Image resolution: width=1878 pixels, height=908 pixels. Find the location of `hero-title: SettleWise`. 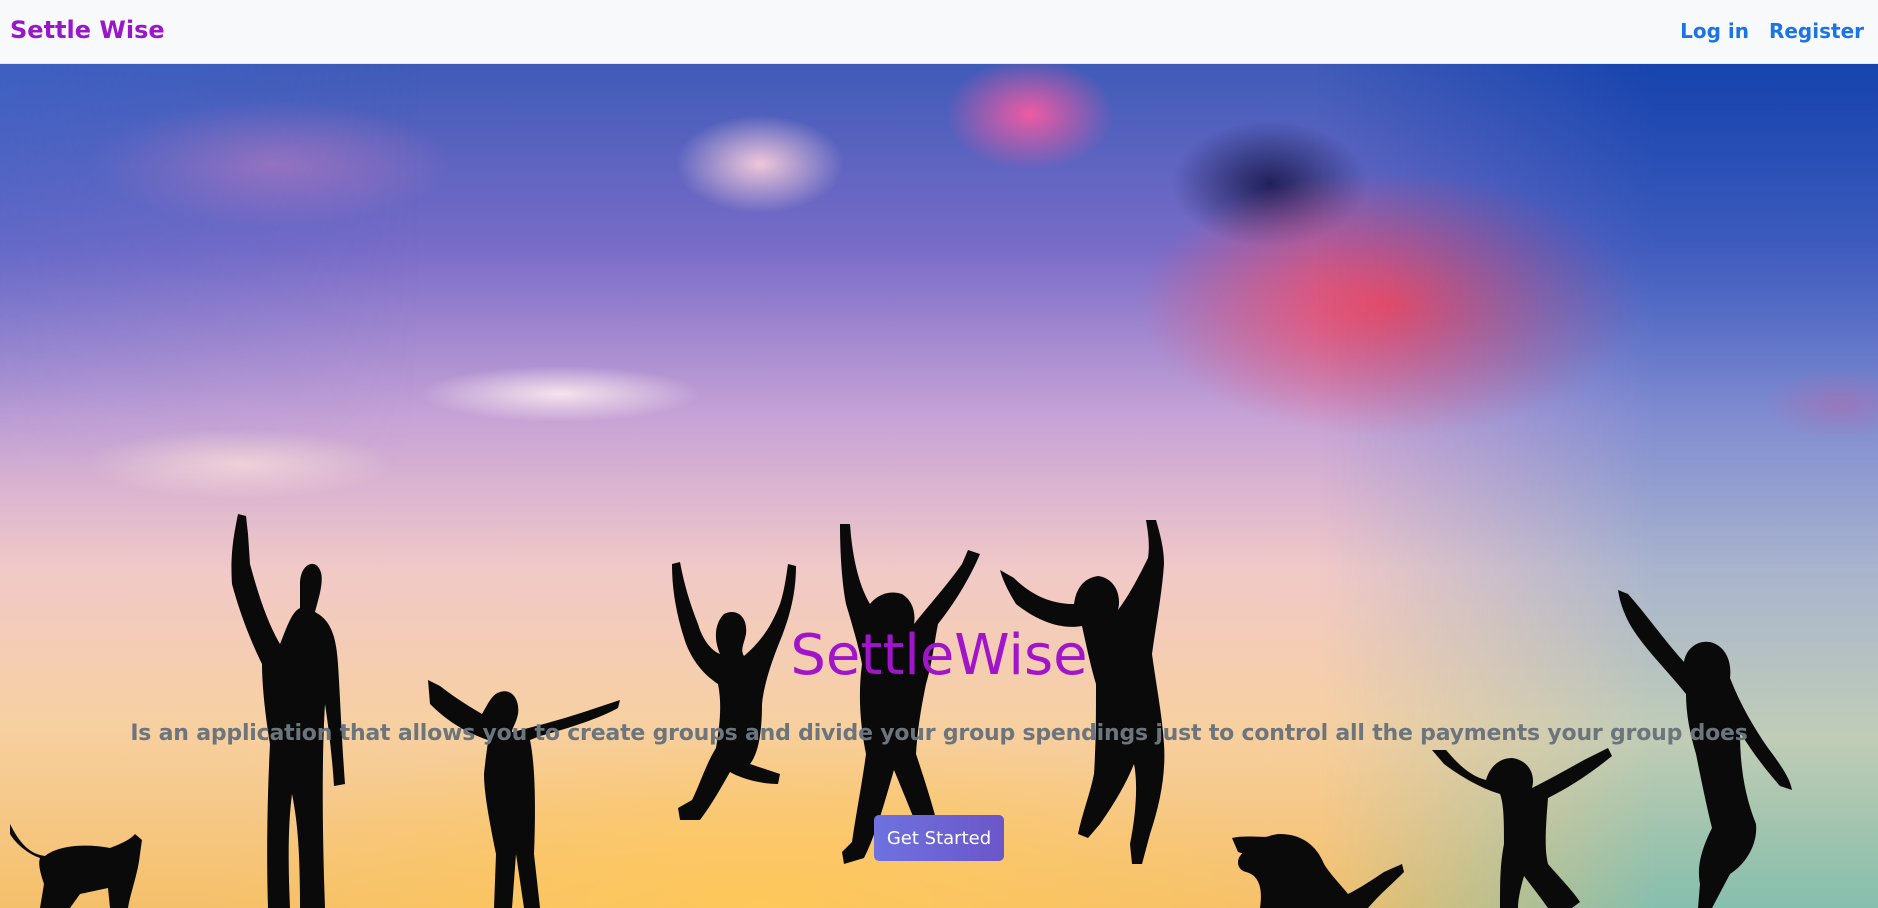

hero-title: SettleWise is located at coordinates (939, 655).